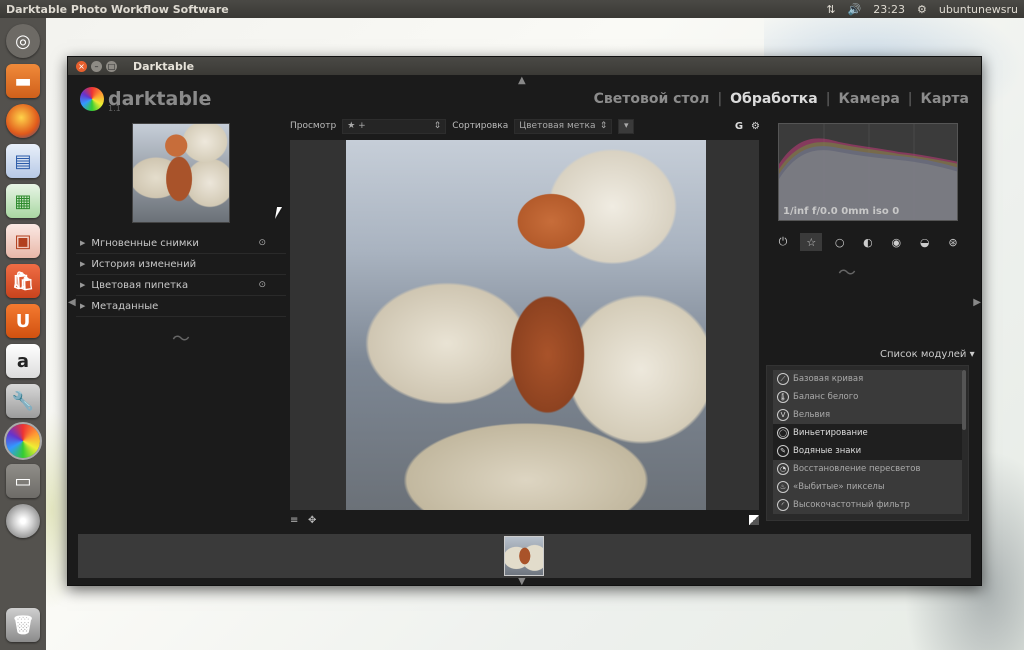 This screenshot has height=650, width=1024. I want to click on files-icon: ▬, so click(23, 81).